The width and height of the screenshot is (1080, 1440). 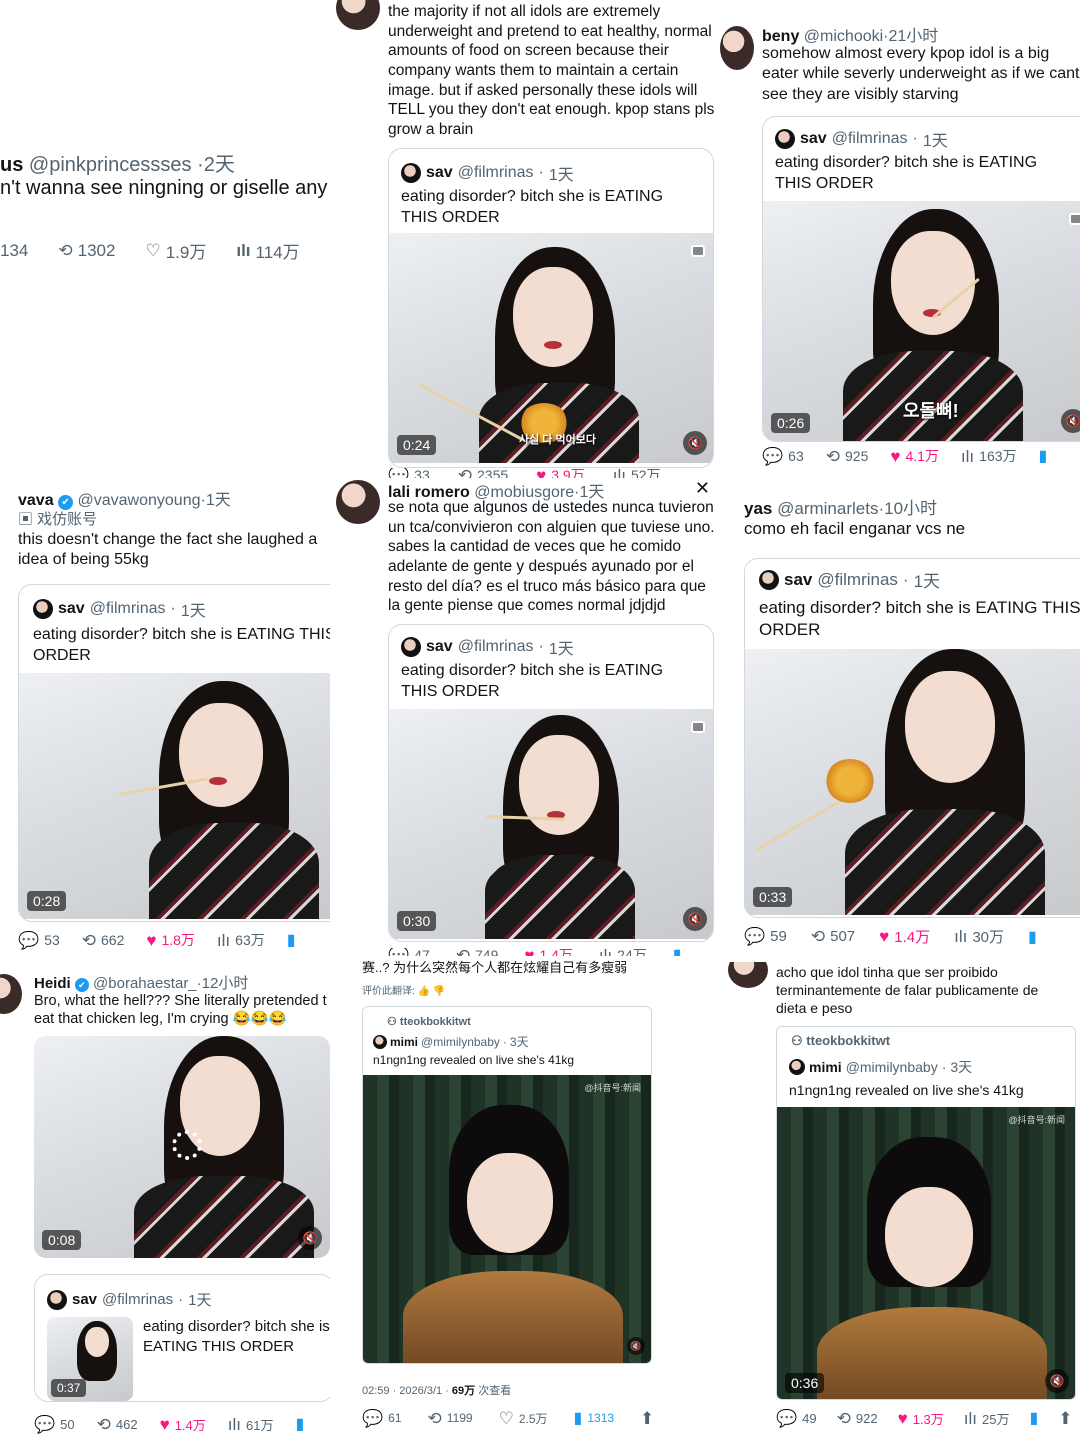 What do you see at coordinates (912, 782) in the screenshot?
I see `video-player: 0:33` at bounding box center [912, 782].